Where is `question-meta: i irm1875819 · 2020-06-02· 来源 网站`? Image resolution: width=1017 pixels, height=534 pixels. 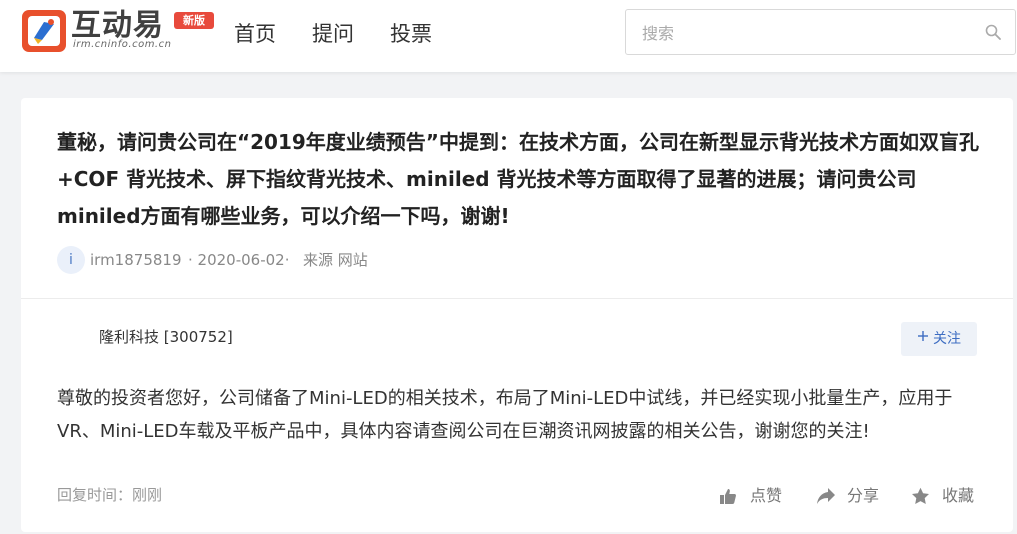 question-meta: i irm1875819 · 2020-06-02· 来源 网站 is located at coordinates (307, 260).